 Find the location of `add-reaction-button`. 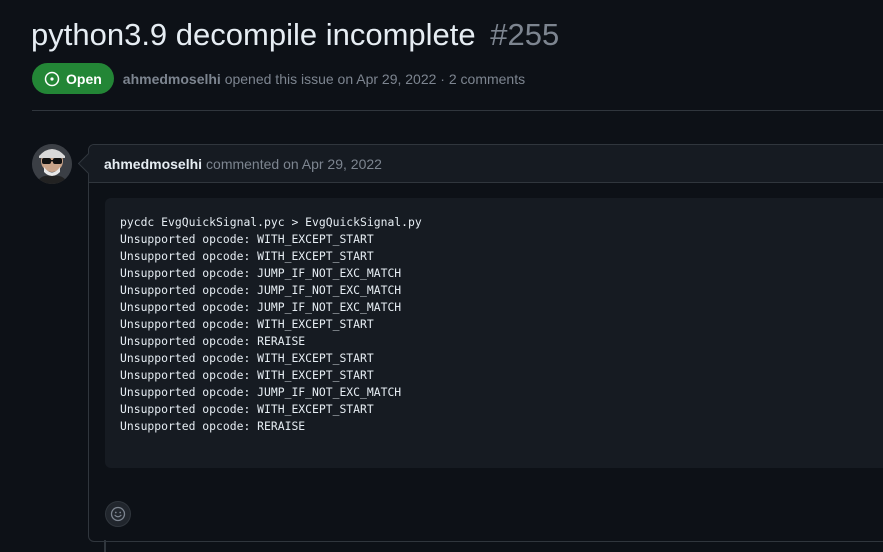

add-reaction-button is located at coordinates (118, 514).